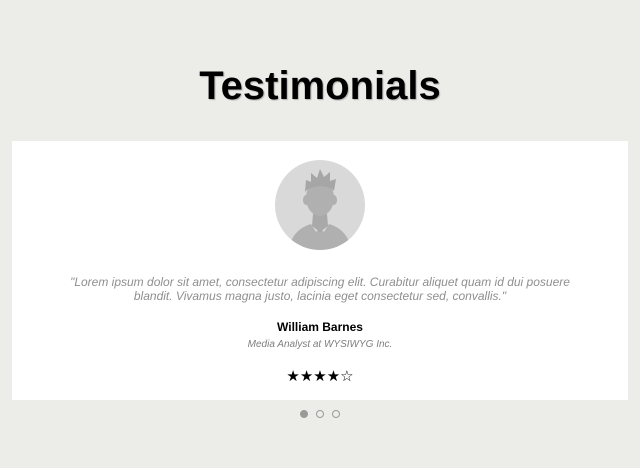 The width and height of the screenshot is (640, 468). I want to click on star-empty-icon: ☆, so click(347, 376).